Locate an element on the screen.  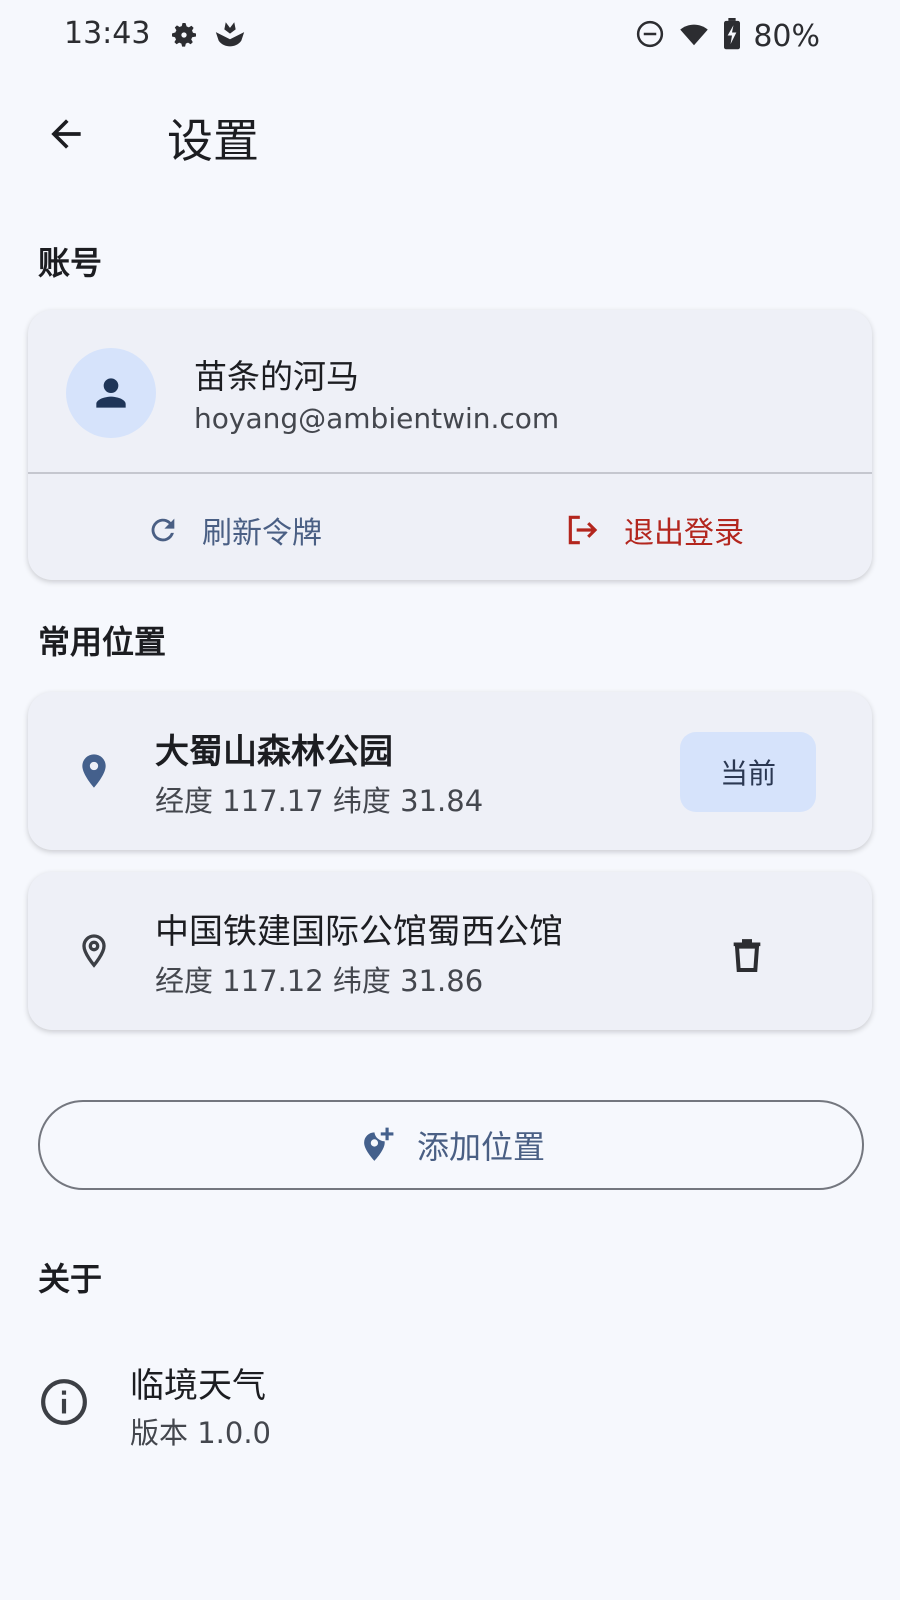
add-location-button: 添加位置 is located at coordinates (451, 1145).